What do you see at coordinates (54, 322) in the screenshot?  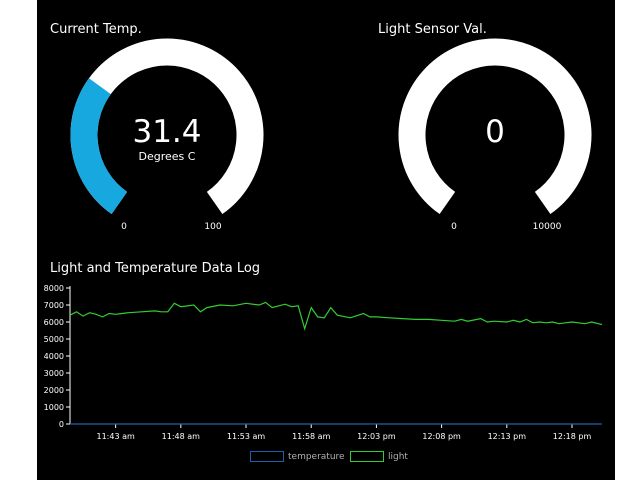 I see `y-tick-label: 6000` at bounding box center [54, 322].